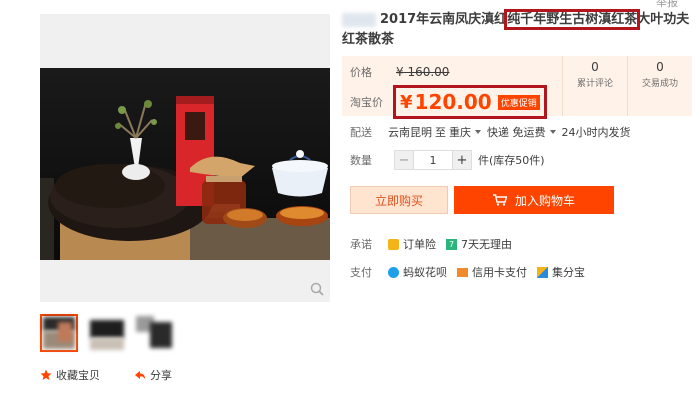 The height and width of the screenshot is (400, 700). Describe the element at coordinates (596, 132) in the screenshot. I see `ship-time: 24小时内发货` at that location.